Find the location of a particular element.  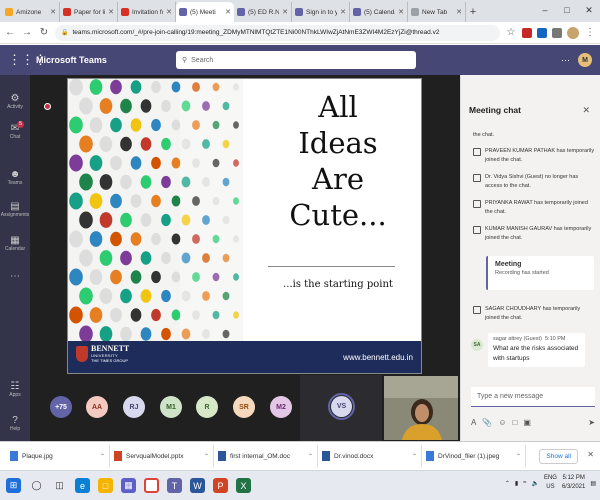

active-speaker-tile: VS is located at coordinates (341, 408).